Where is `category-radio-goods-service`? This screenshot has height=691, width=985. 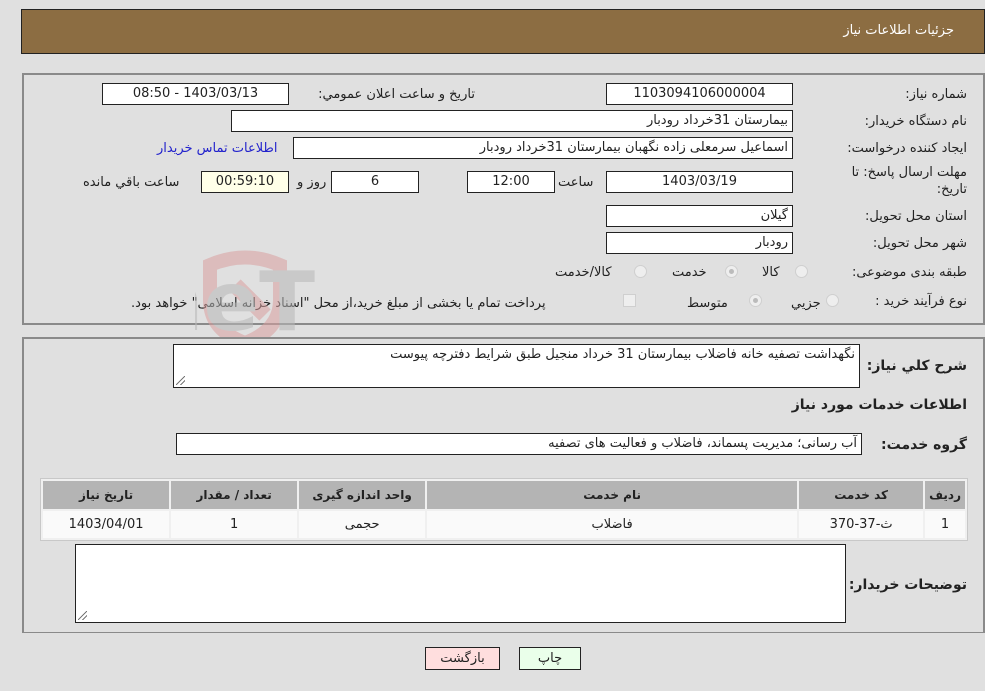 category-radio-goods-service is located at coordinates (640, 271).